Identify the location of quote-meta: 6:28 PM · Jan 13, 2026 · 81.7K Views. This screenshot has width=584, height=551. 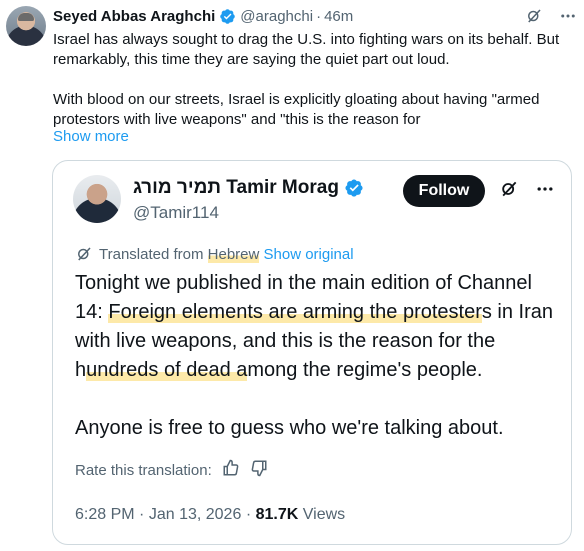
(210, 515).